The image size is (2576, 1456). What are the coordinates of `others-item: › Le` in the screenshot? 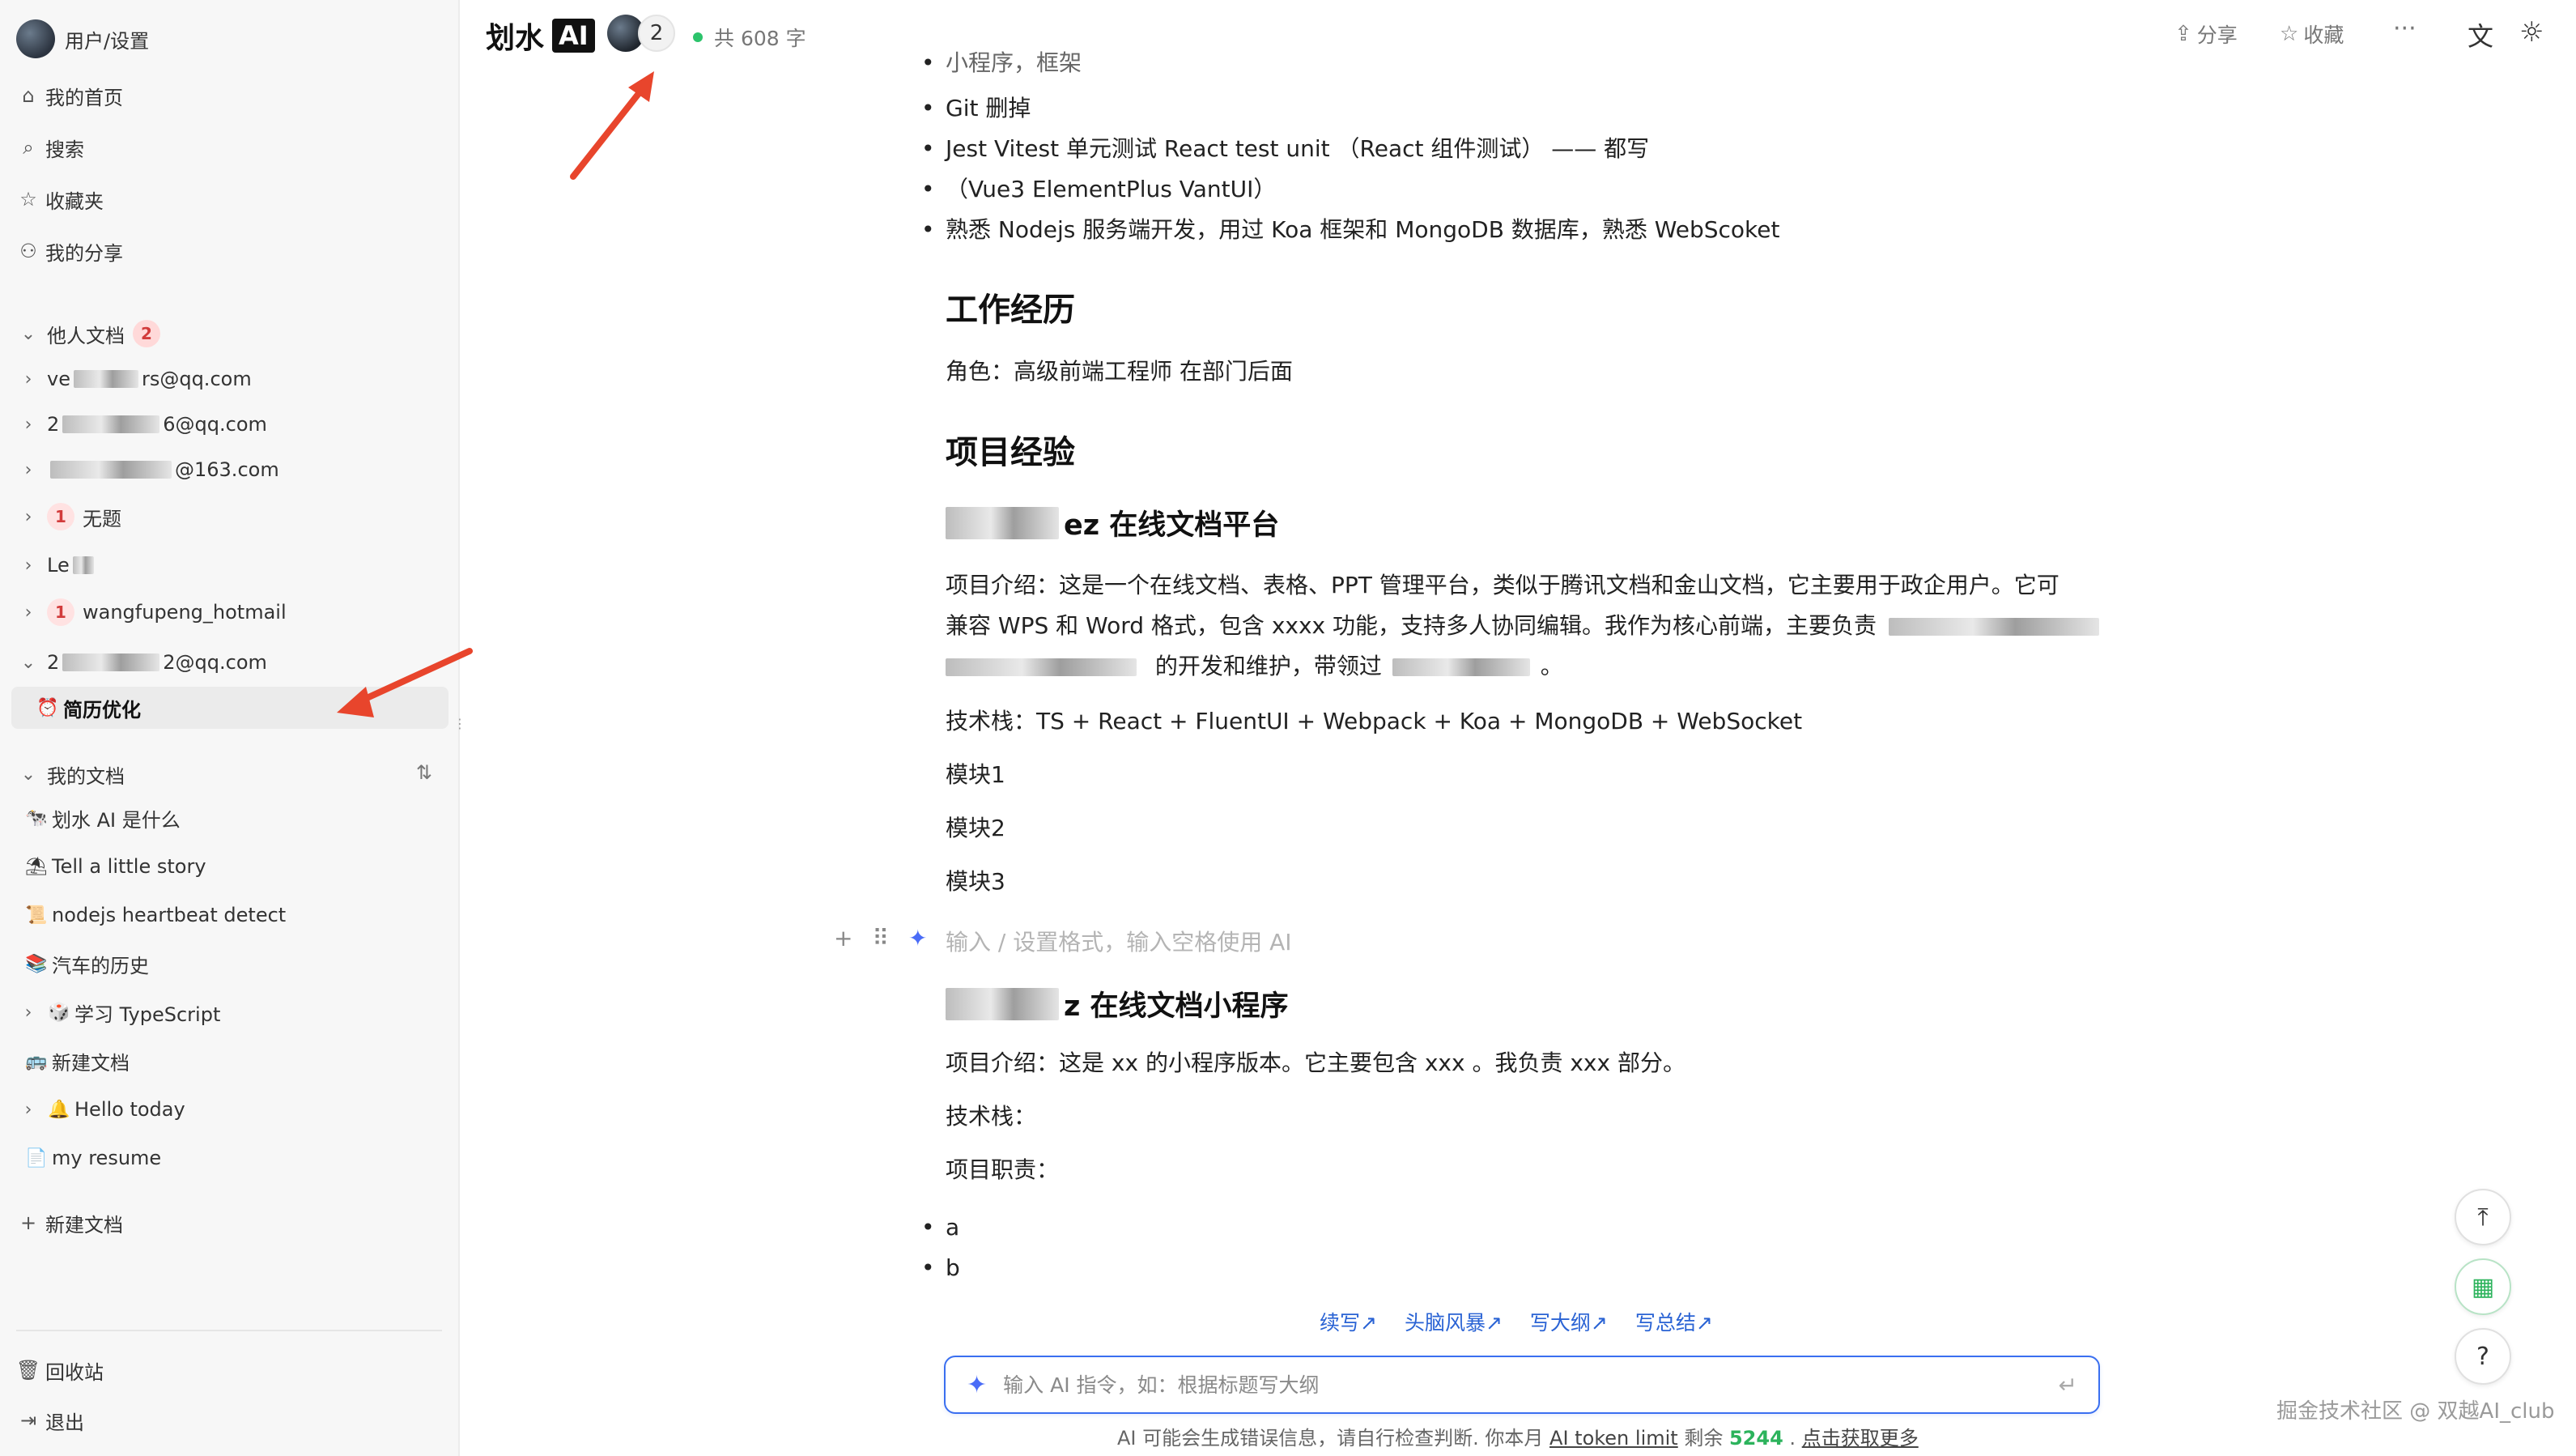 It's located at (230, 565).